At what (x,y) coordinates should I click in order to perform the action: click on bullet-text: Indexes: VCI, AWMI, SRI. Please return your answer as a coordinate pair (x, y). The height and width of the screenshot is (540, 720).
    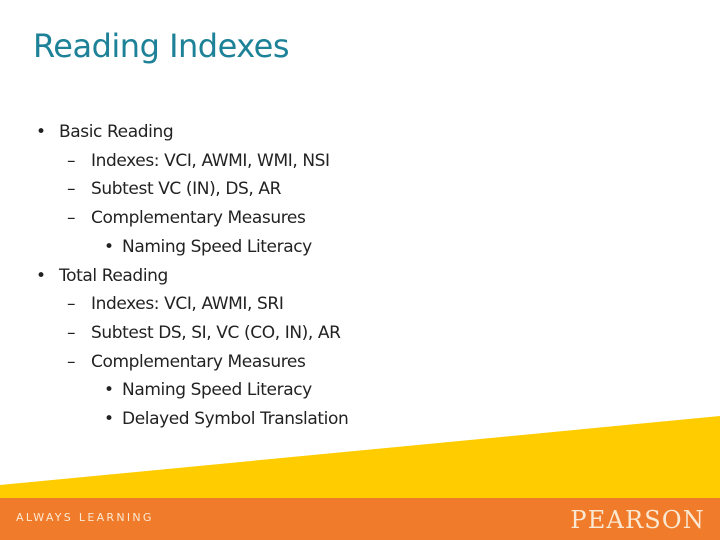
    Looking at the image, I should click on (187, 304).